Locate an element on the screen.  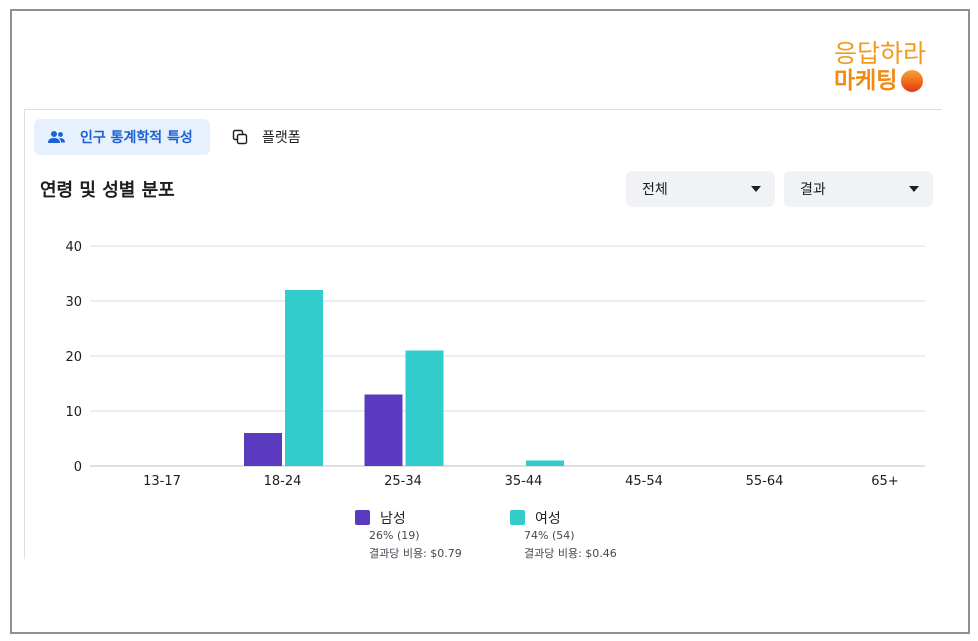
x-tick-label: 18-24 is located at coordinates (283, 481).